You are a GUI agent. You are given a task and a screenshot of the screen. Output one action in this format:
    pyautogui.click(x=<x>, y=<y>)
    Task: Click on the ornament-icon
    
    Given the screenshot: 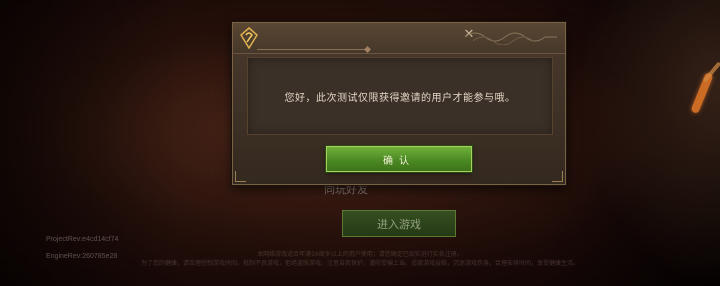 What is the action you would take?
    pyautogui.click(x=510, y=38)
    